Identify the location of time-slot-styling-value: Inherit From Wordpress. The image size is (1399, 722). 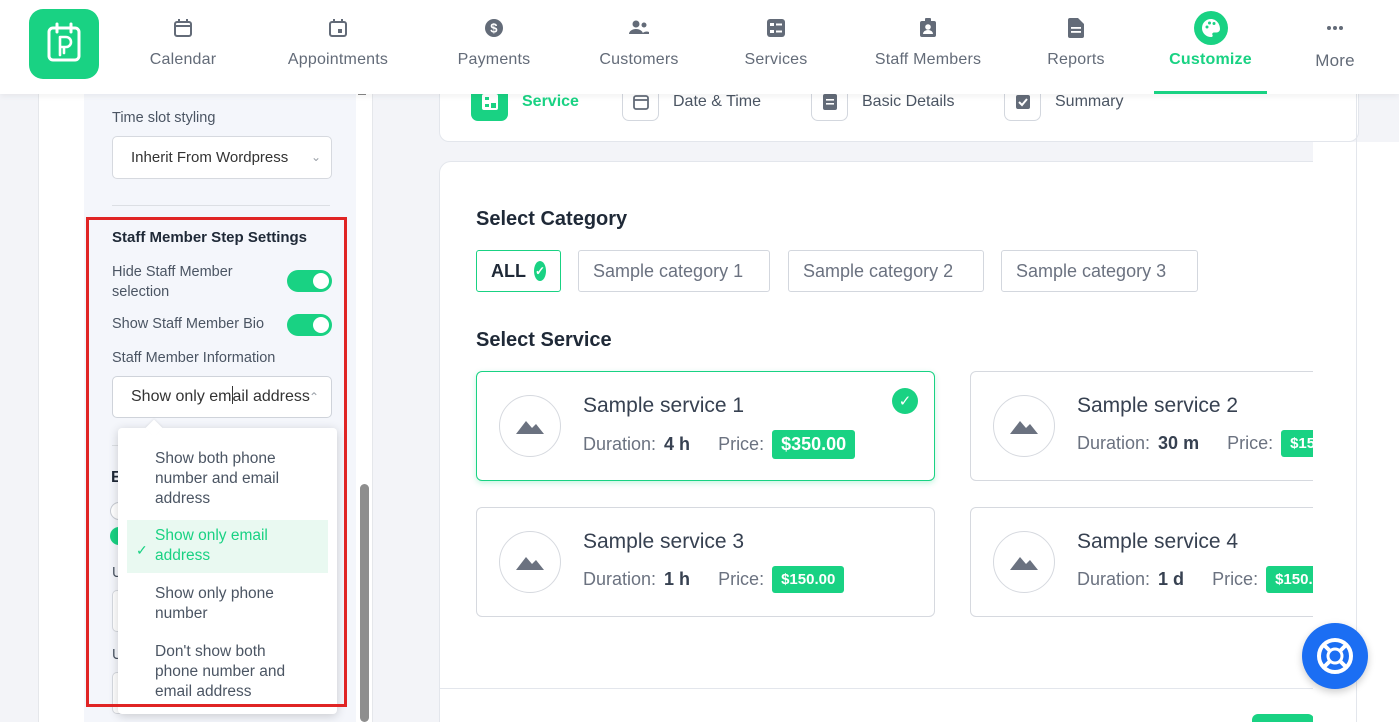
(210, 157).